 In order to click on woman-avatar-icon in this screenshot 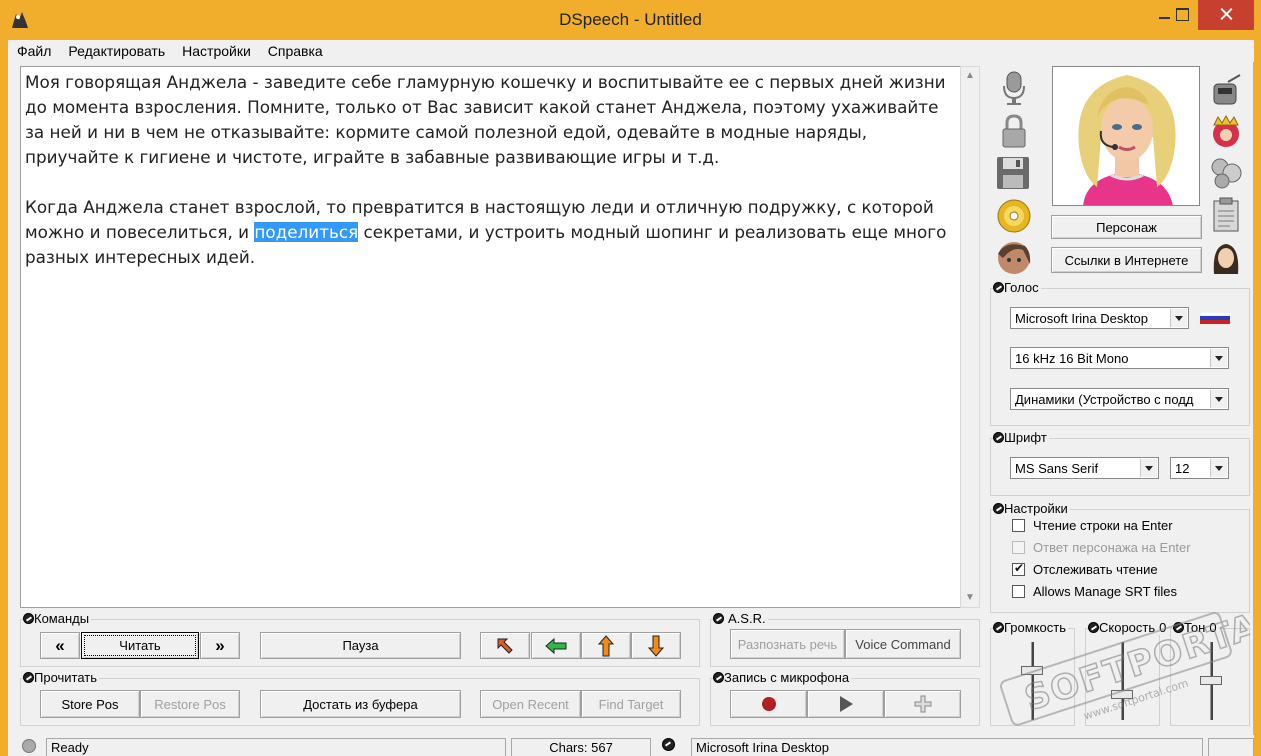, I will do `click(1225, 258)`.